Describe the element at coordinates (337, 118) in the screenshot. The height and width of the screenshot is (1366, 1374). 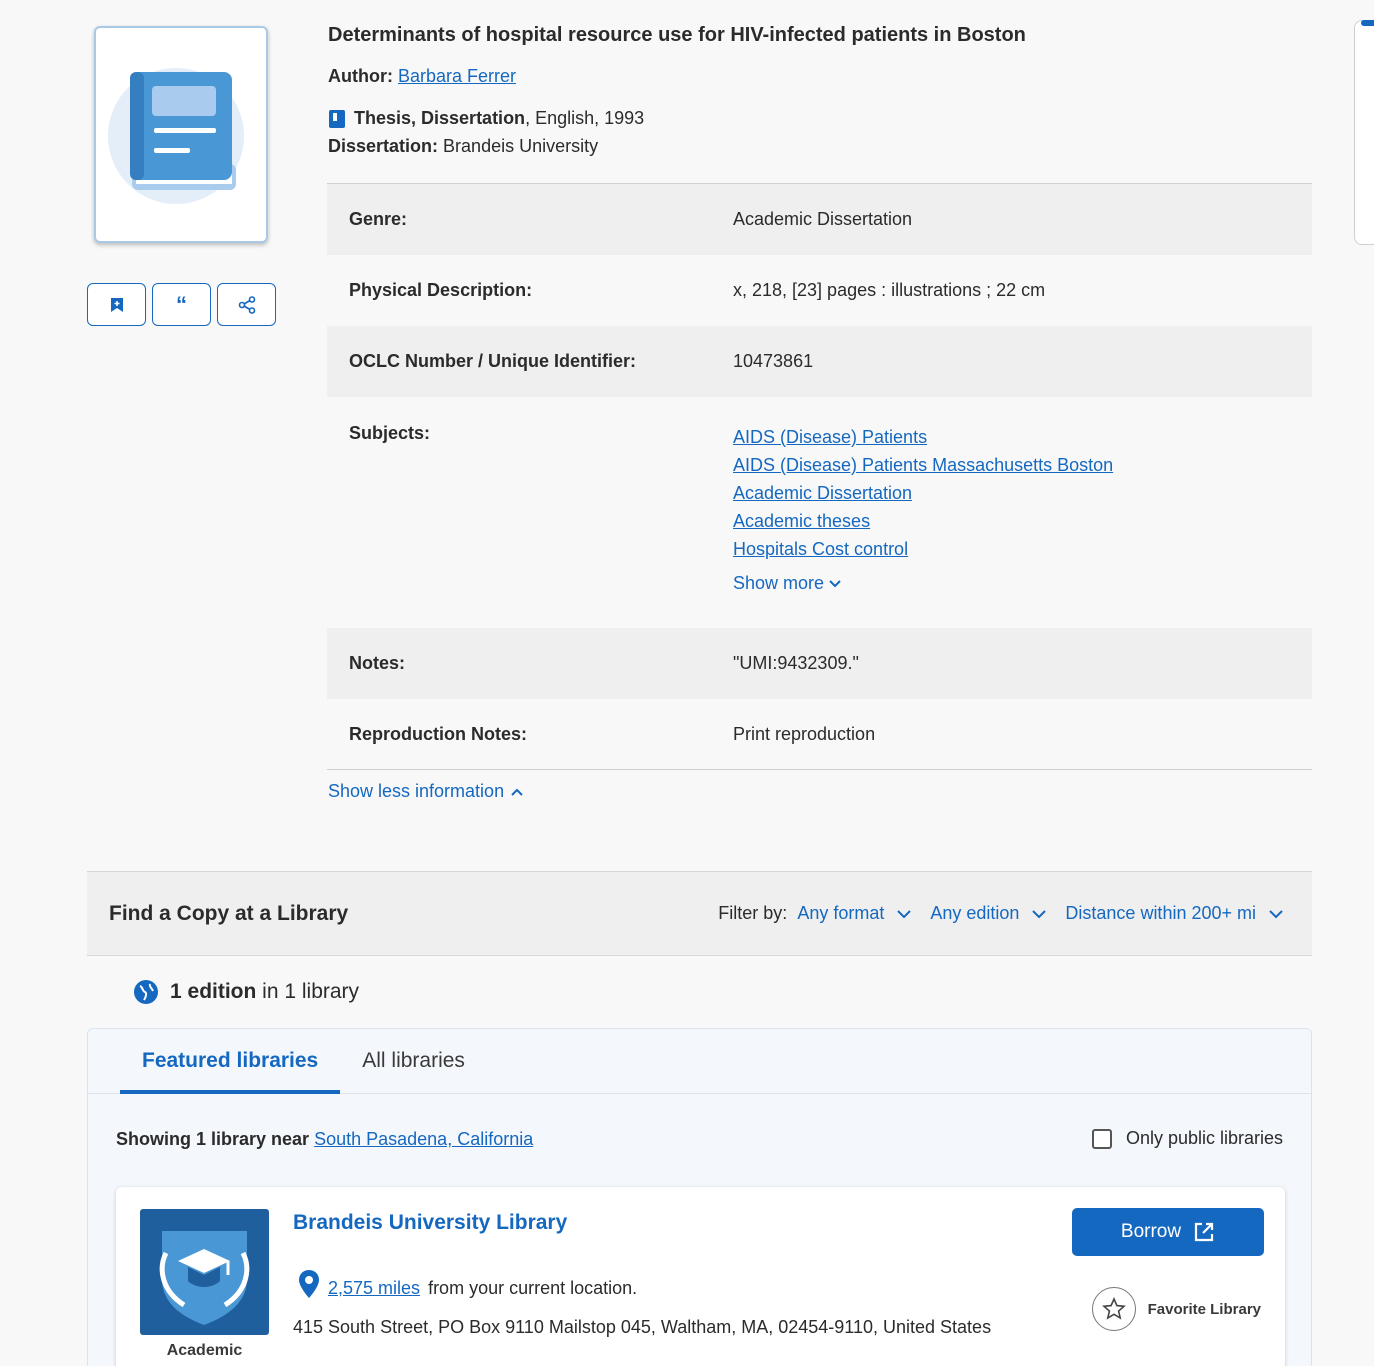
I see `thesis-icon` at that location.